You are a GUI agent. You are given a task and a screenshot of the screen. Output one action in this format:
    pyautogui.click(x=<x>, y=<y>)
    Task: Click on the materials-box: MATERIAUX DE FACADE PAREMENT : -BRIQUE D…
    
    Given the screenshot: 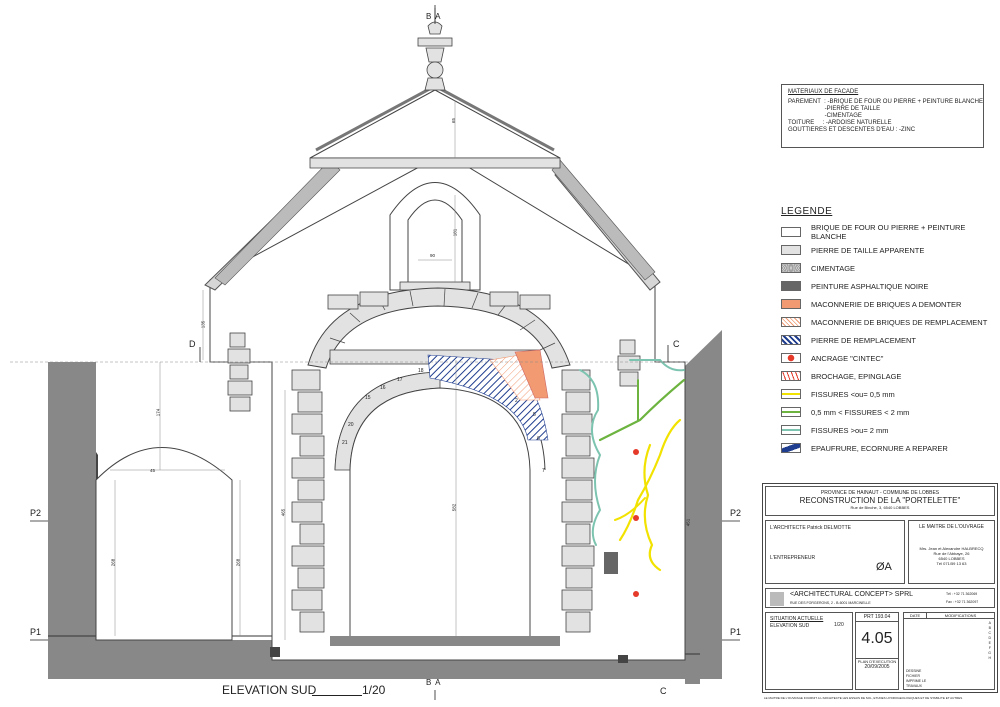 What is the action you would take?
    pyautogui.click(x=882, y=116)
    